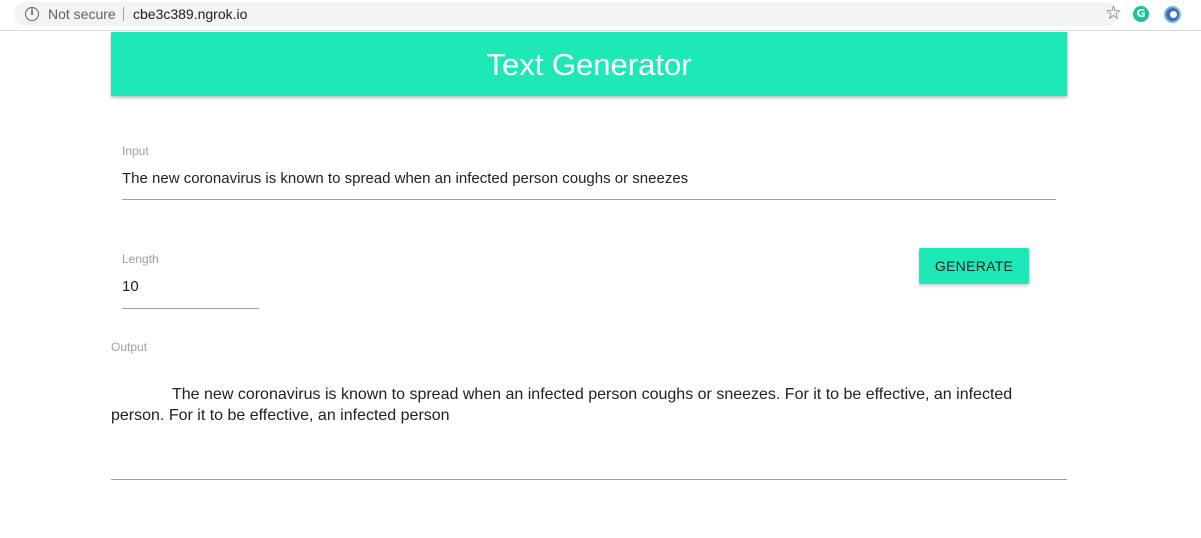 This screenshot has height=538, width=1201. What do you see at coordinates (123, 14) in the screenshot?
I see `address-separator` at bounding box center [123, 14].